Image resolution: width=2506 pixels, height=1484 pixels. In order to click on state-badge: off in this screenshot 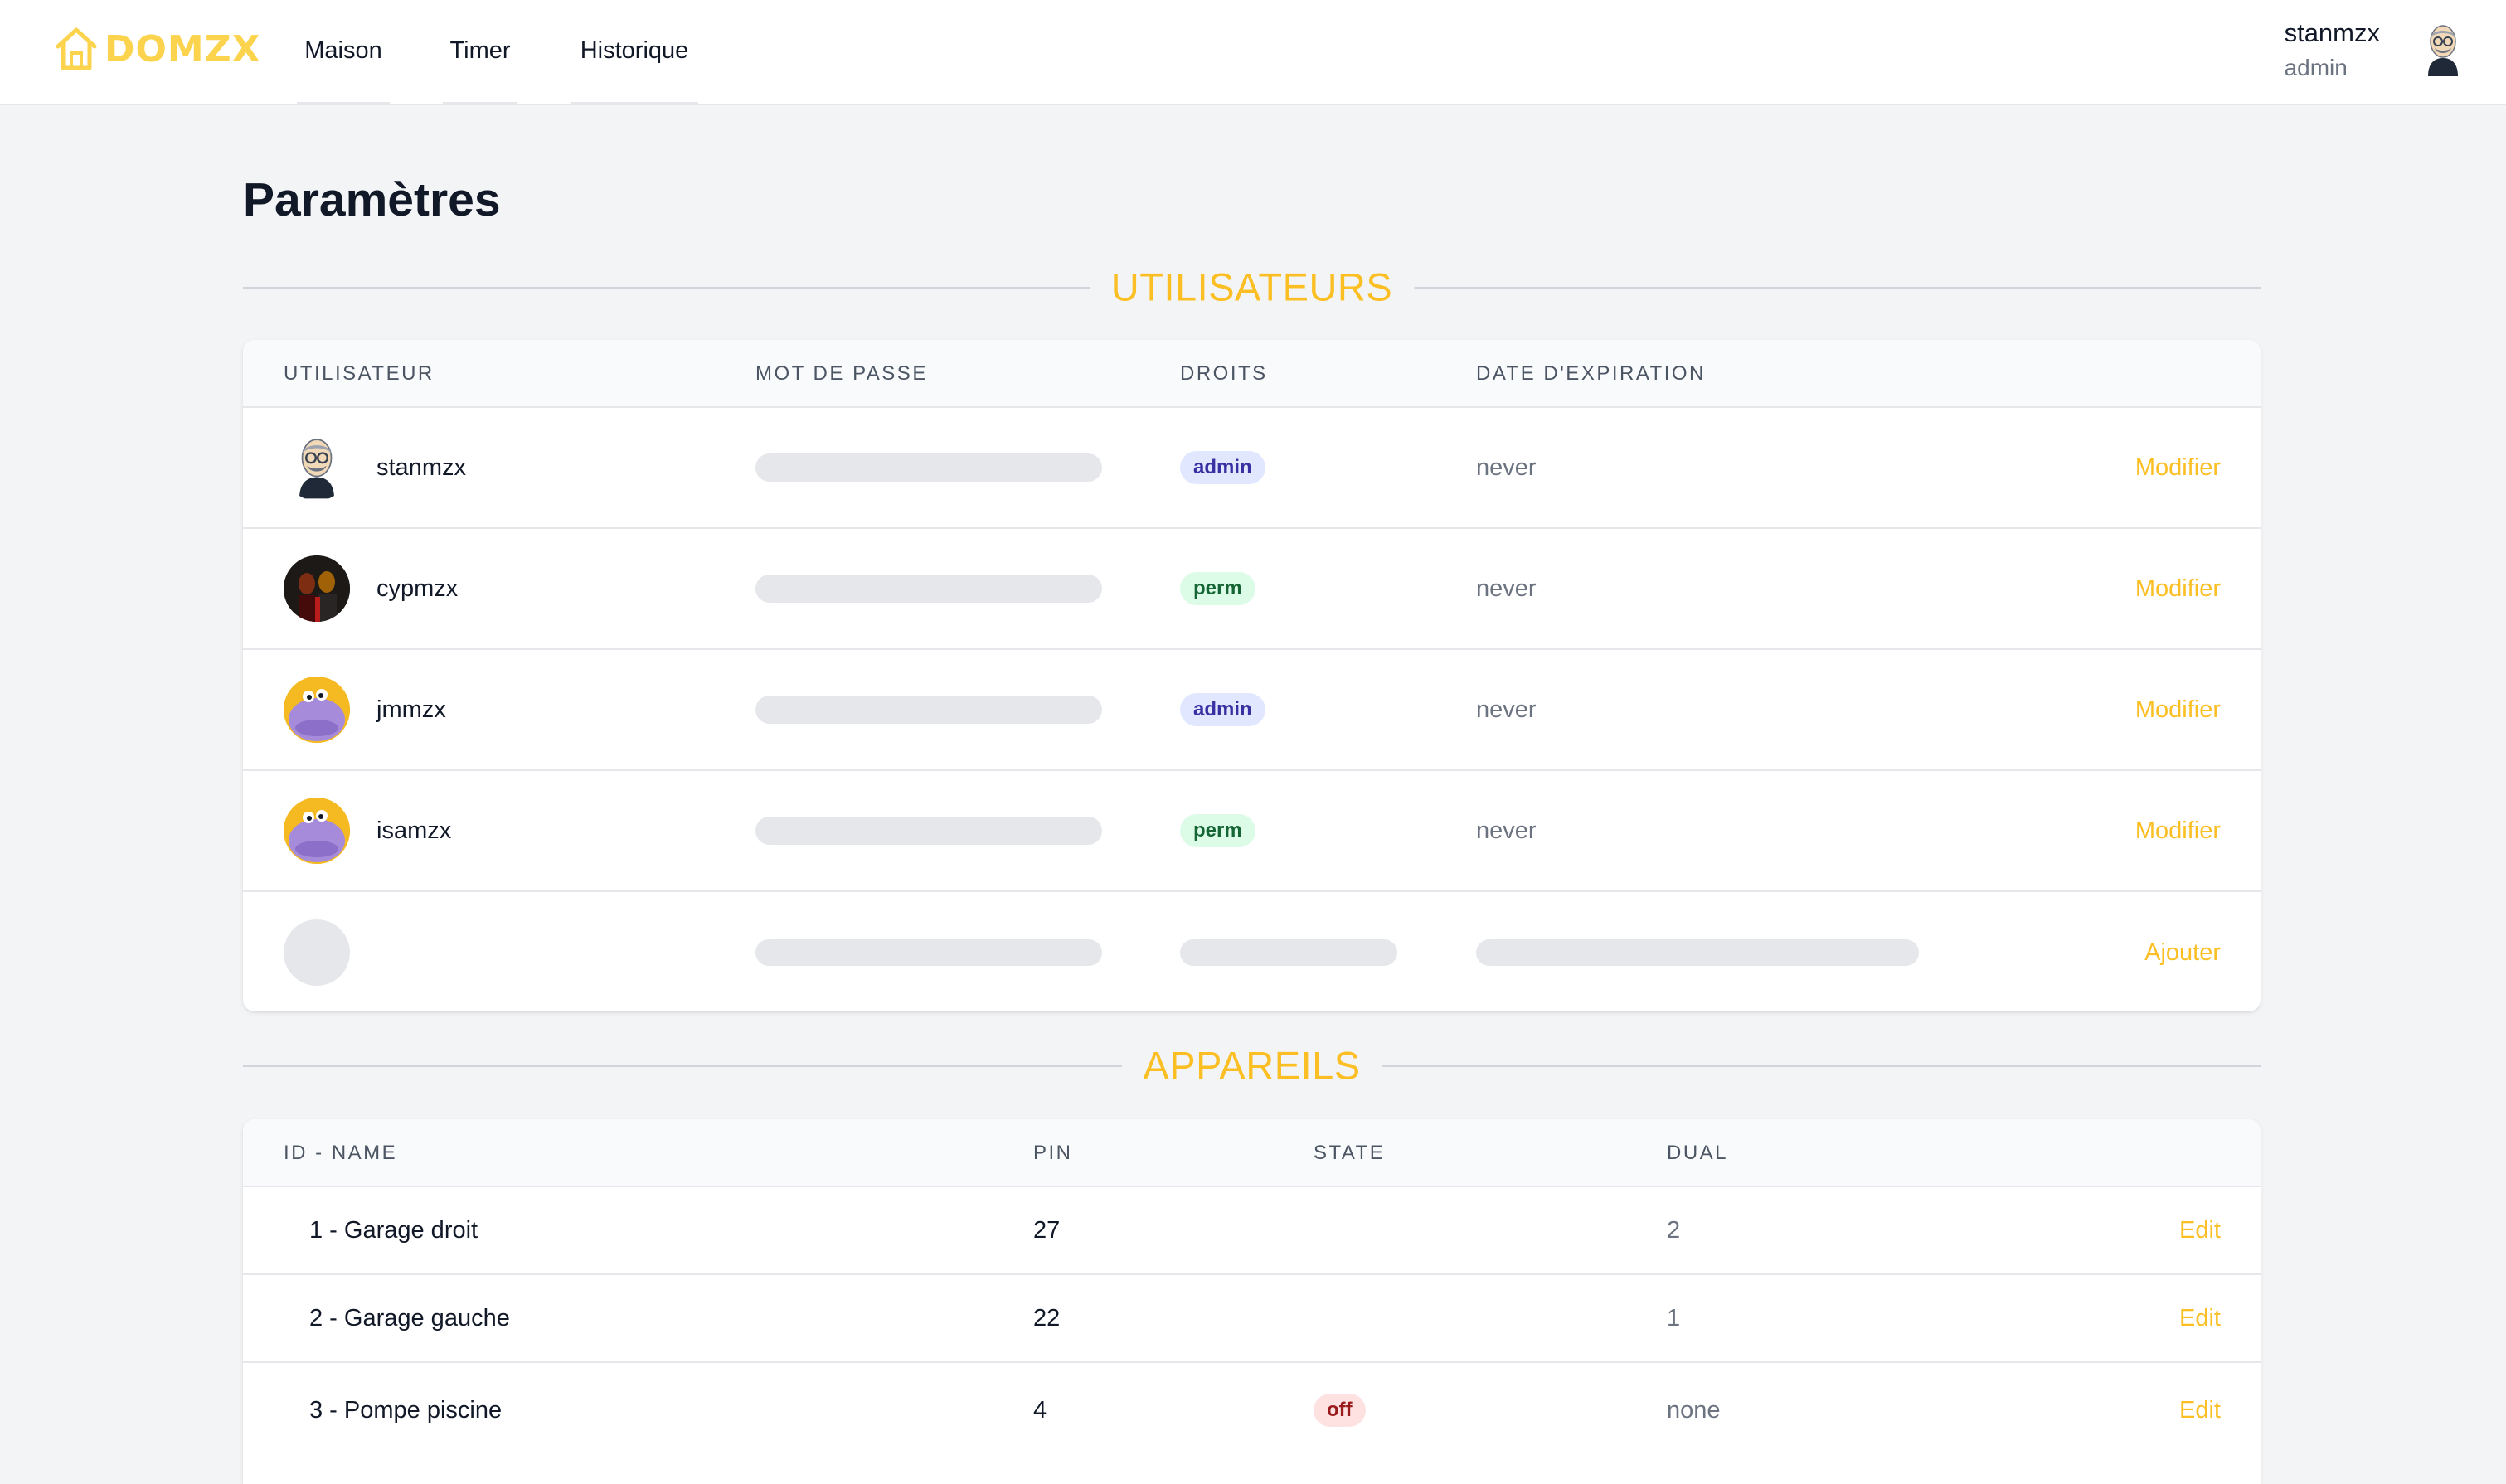, I will do `click(1340, 1411)`.